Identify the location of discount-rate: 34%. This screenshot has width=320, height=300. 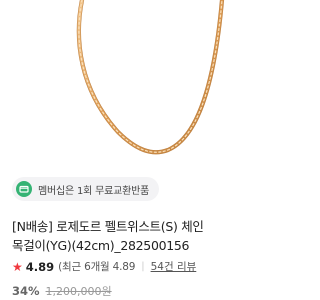
(26, 291).